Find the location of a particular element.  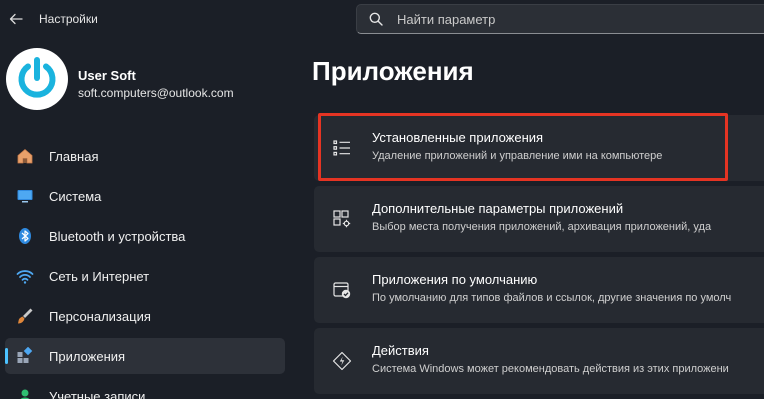

sidebar-item-label: Bluetooth и устройства is located at coordinates (117, 236).